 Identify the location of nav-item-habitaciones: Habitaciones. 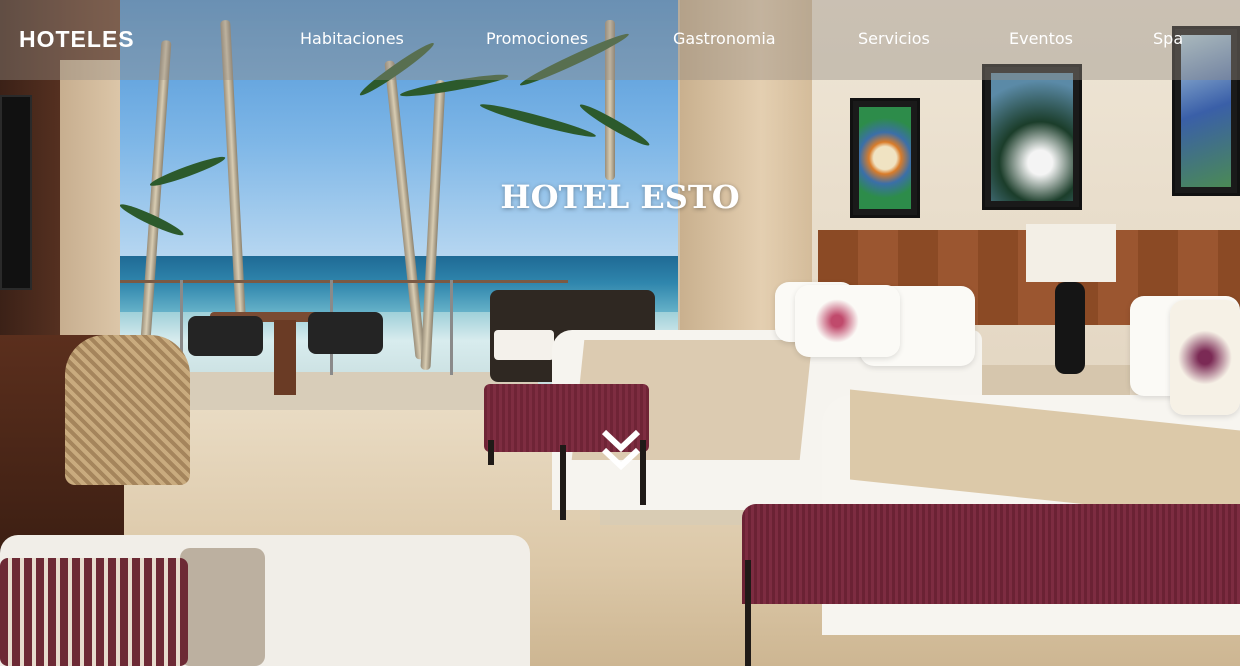
(352, 38).